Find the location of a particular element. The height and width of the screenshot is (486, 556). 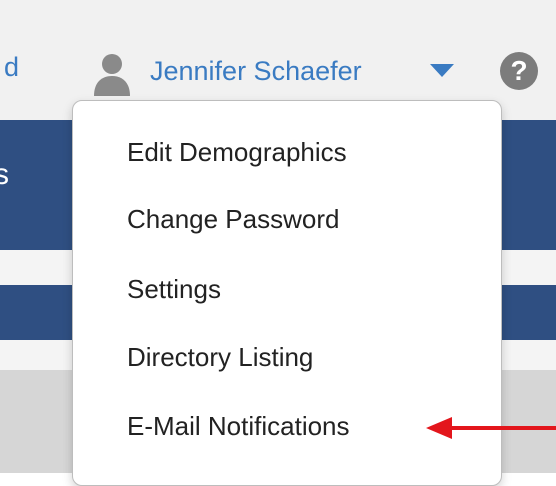

annotation-arrow-icon is located at coordinates (439, 428).